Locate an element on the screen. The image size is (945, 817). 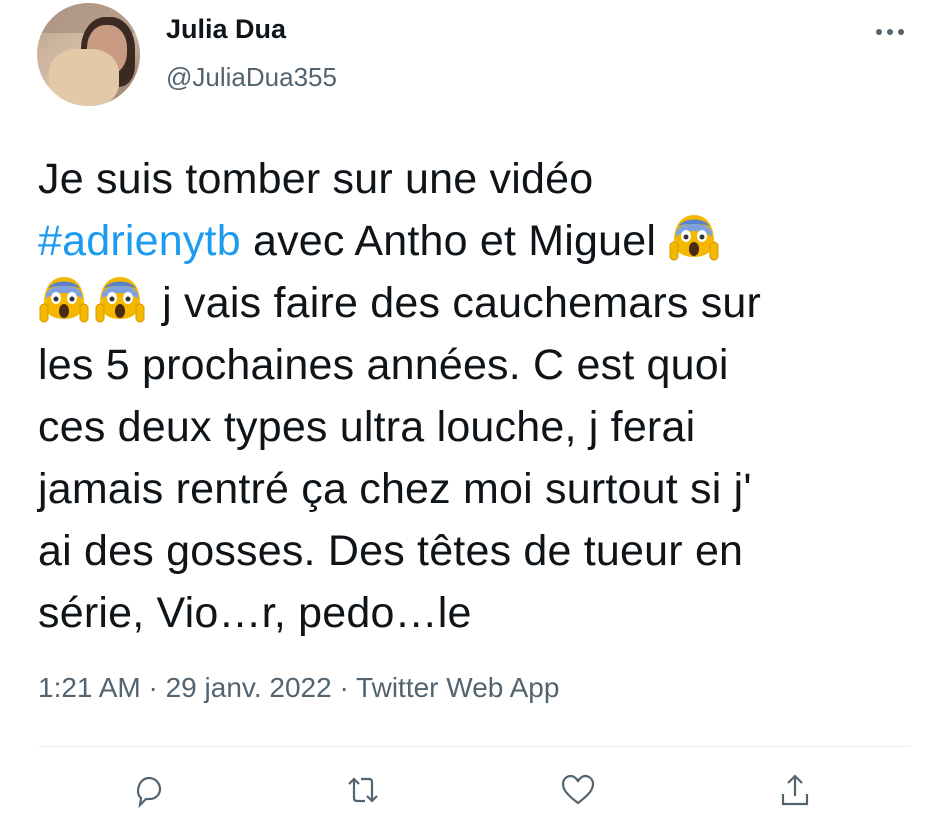
tweet-text-segment: ai des gosses. Des têtes de tueur en is located at coordinates (391, 551).